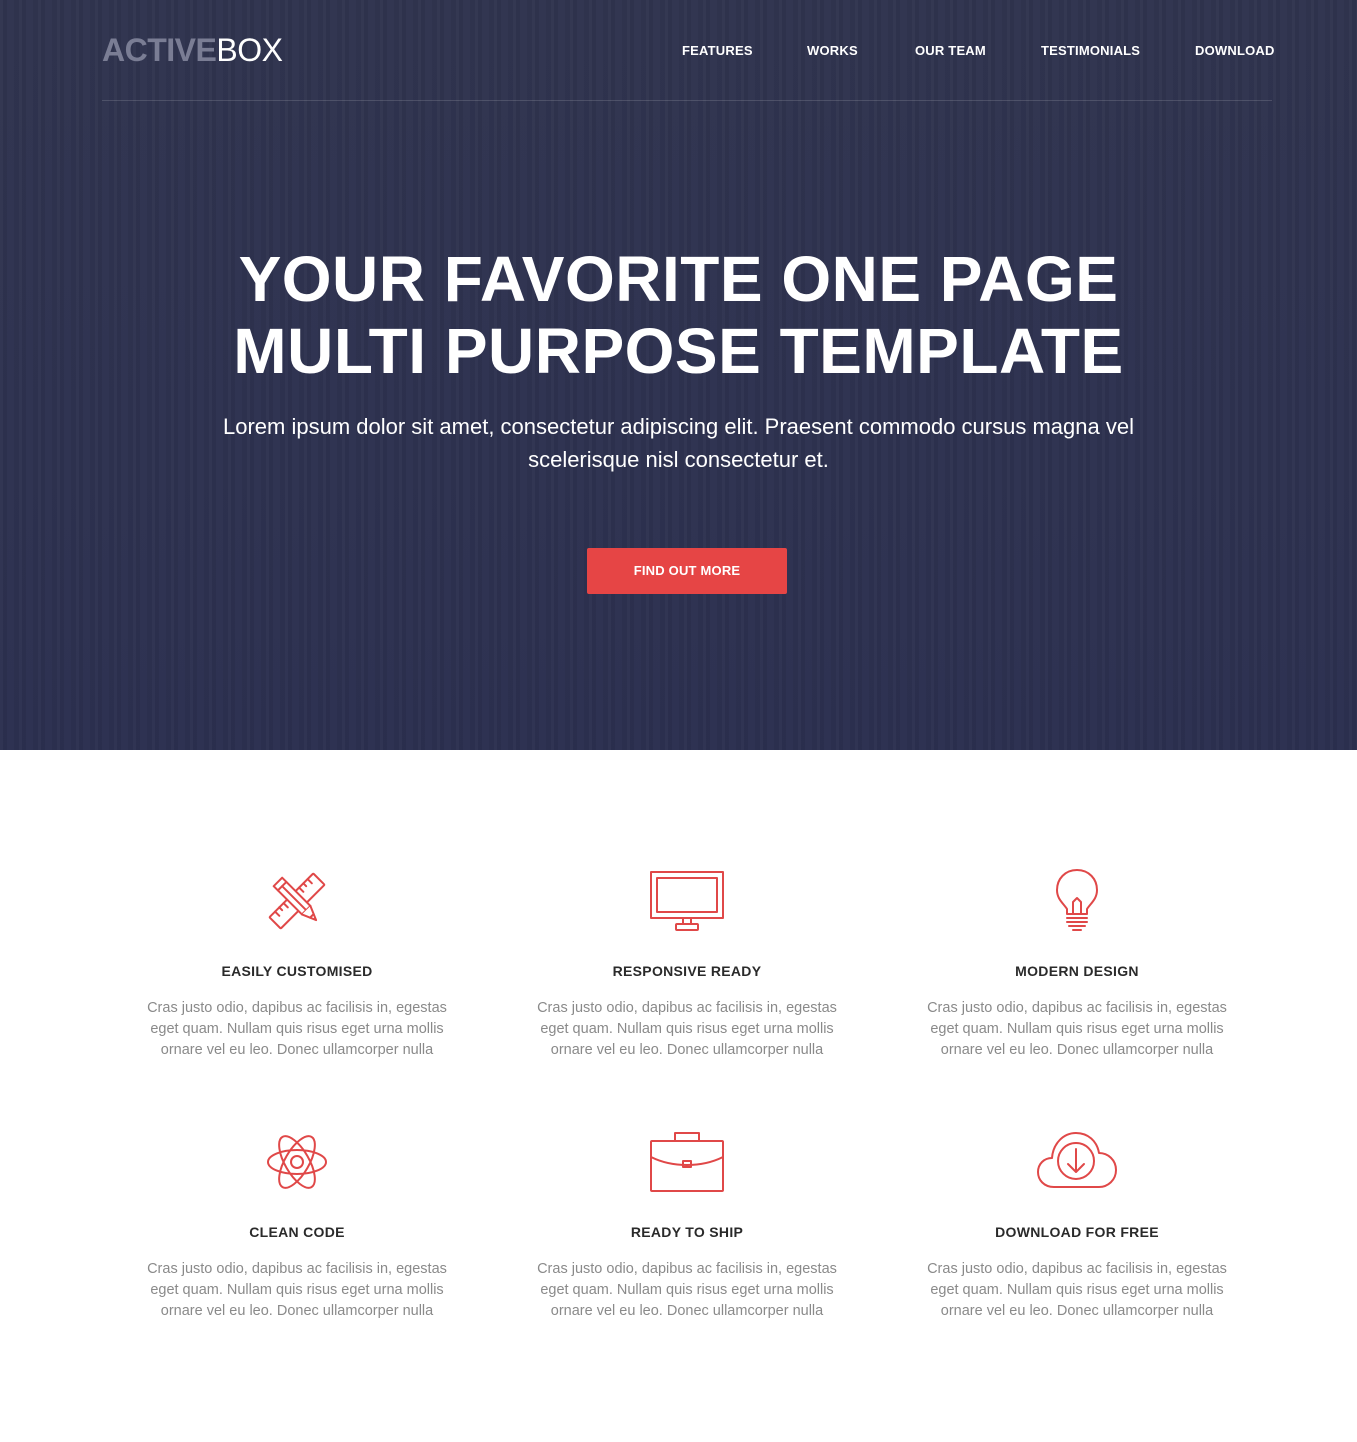  What do you see at coordinates (297, 971) in the screenshot?
I see `feature-title: EASILY CUSTOMISED` at bounding box center [297, 971].